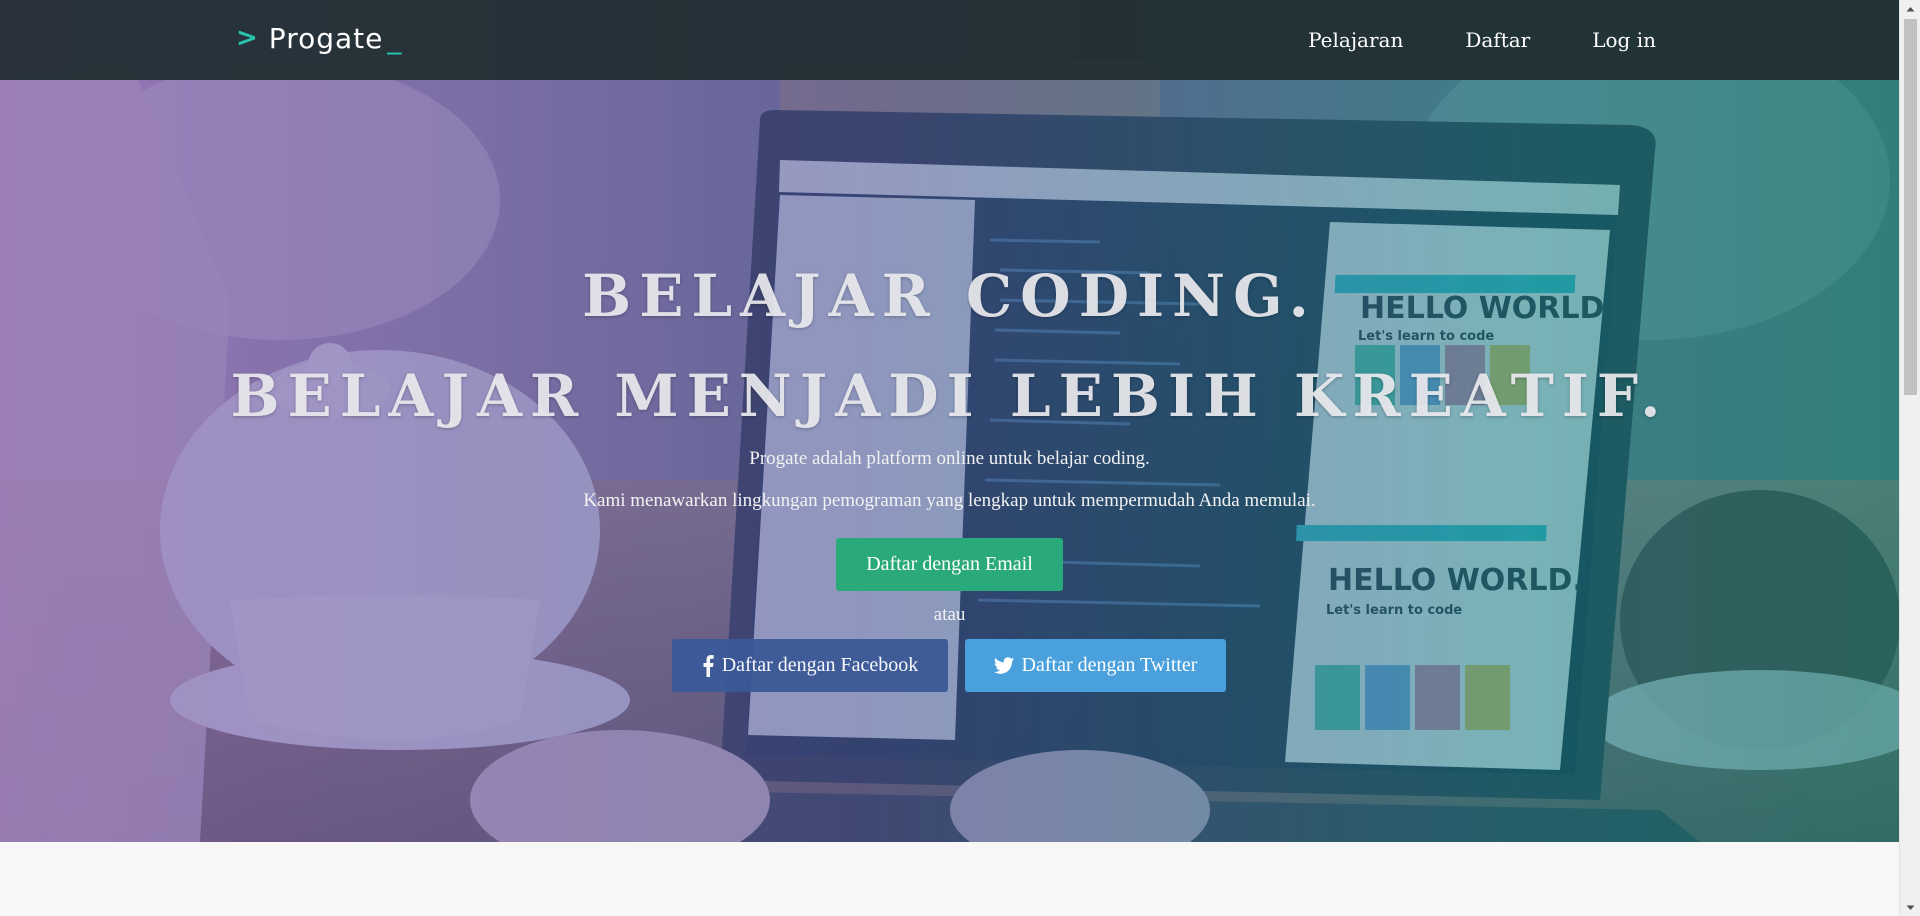 The image size is (1920, 916). What do you see at coordinates (820, 665) in the screenshot?
I see `signup-facebook-label: Daftar dengan Facebook` at bounding box center [820, 665].